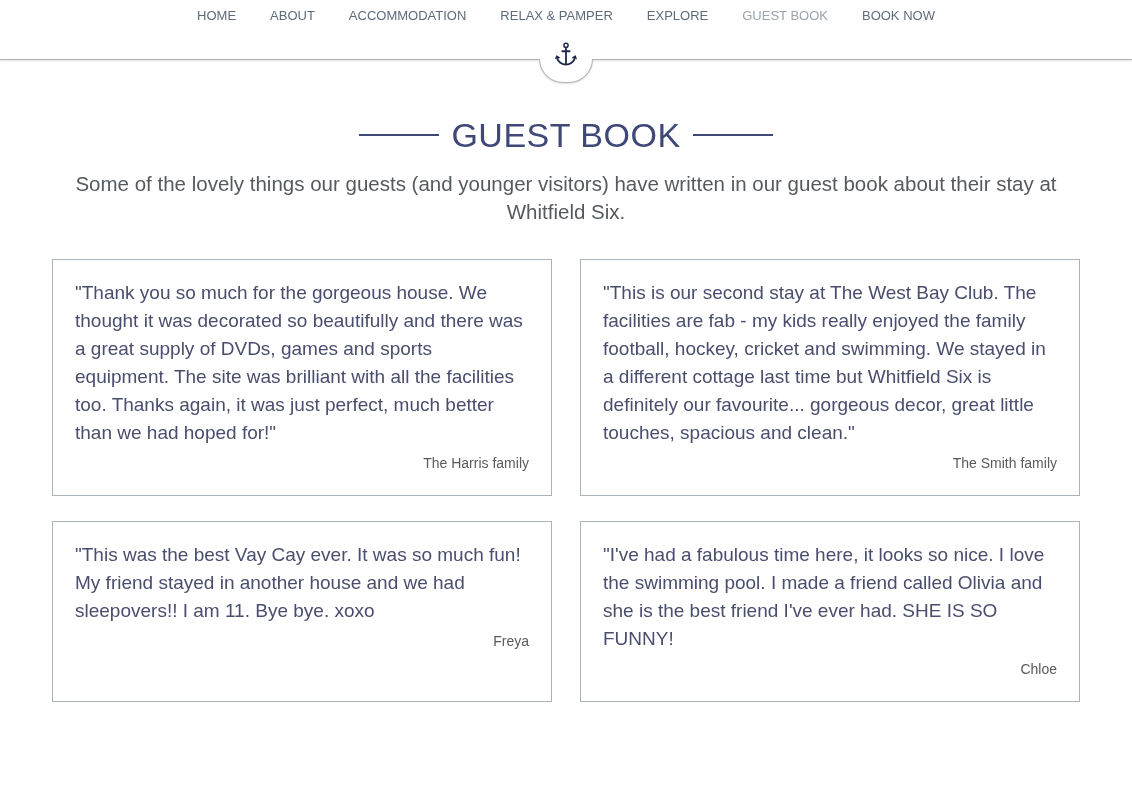 Image resolution: width=1132 pixels, height=789 pixels. Describe the element at coordinates (677, 16) in the screenshot. I see `nav-link: EXPLORE` at that location.